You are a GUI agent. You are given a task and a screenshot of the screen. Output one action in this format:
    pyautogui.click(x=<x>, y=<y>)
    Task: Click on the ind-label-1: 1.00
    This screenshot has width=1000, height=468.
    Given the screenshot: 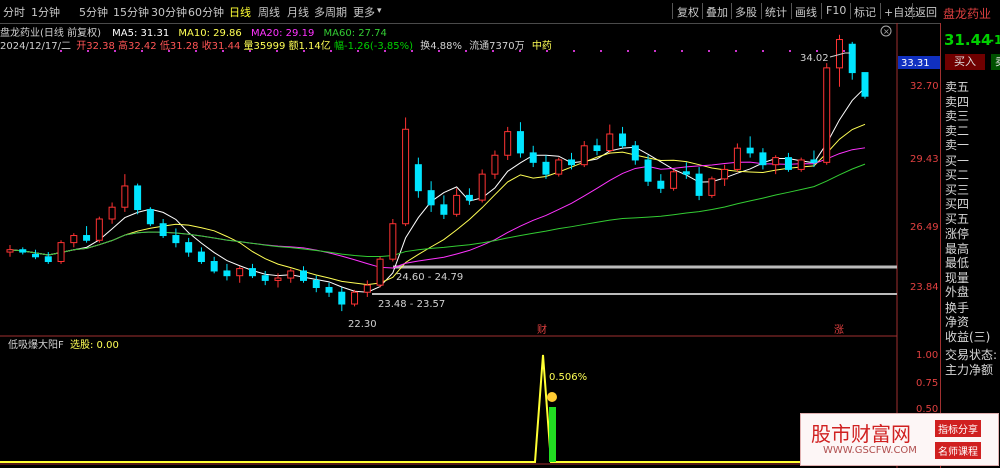 What is the action you would take?
    pyautogui.click(x=927, y=355)
    